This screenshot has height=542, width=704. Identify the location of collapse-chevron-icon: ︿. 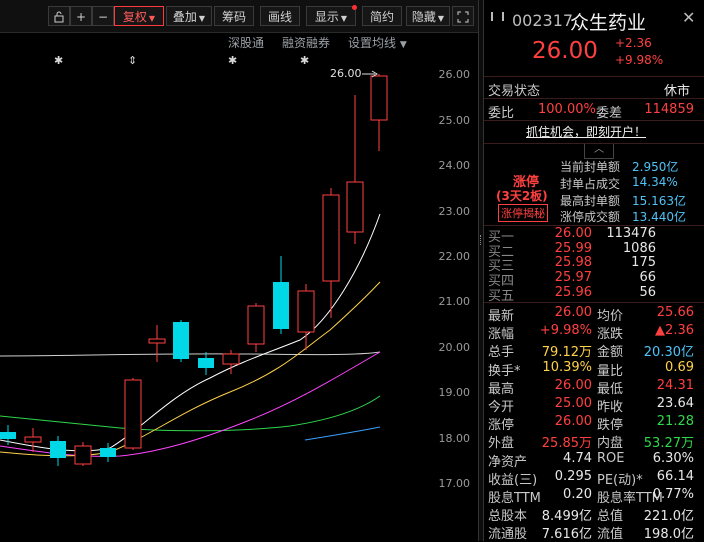
(599, 151).